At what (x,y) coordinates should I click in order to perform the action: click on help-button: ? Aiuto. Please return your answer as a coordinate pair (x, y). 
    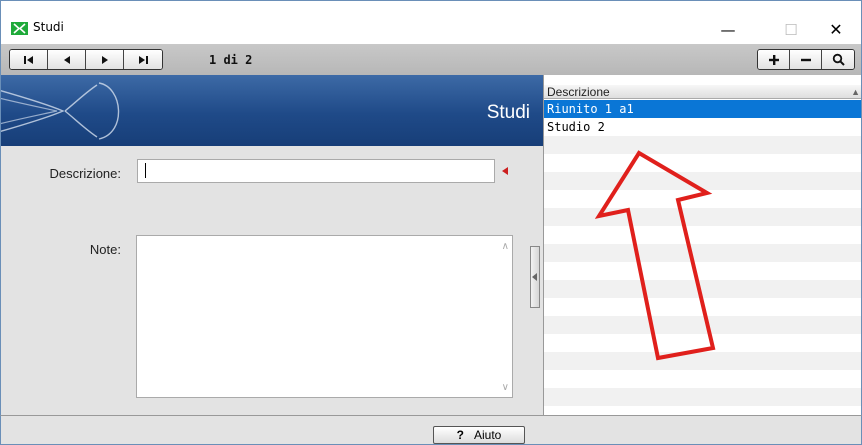
    Looking at the image, I should click on (479, 435).